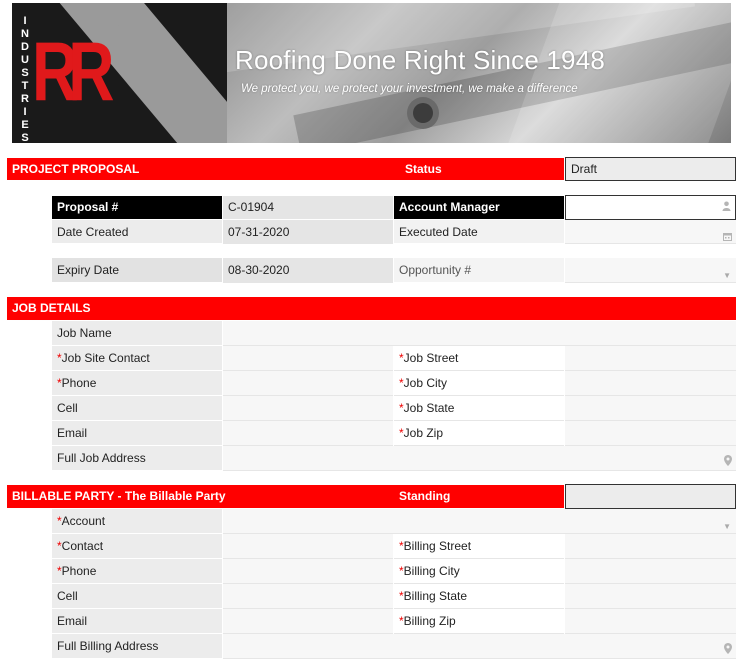  What do you see at coordinates (308, 621) in the screenshot?
I see `billing-email-input` at bounding box center [308, 621].